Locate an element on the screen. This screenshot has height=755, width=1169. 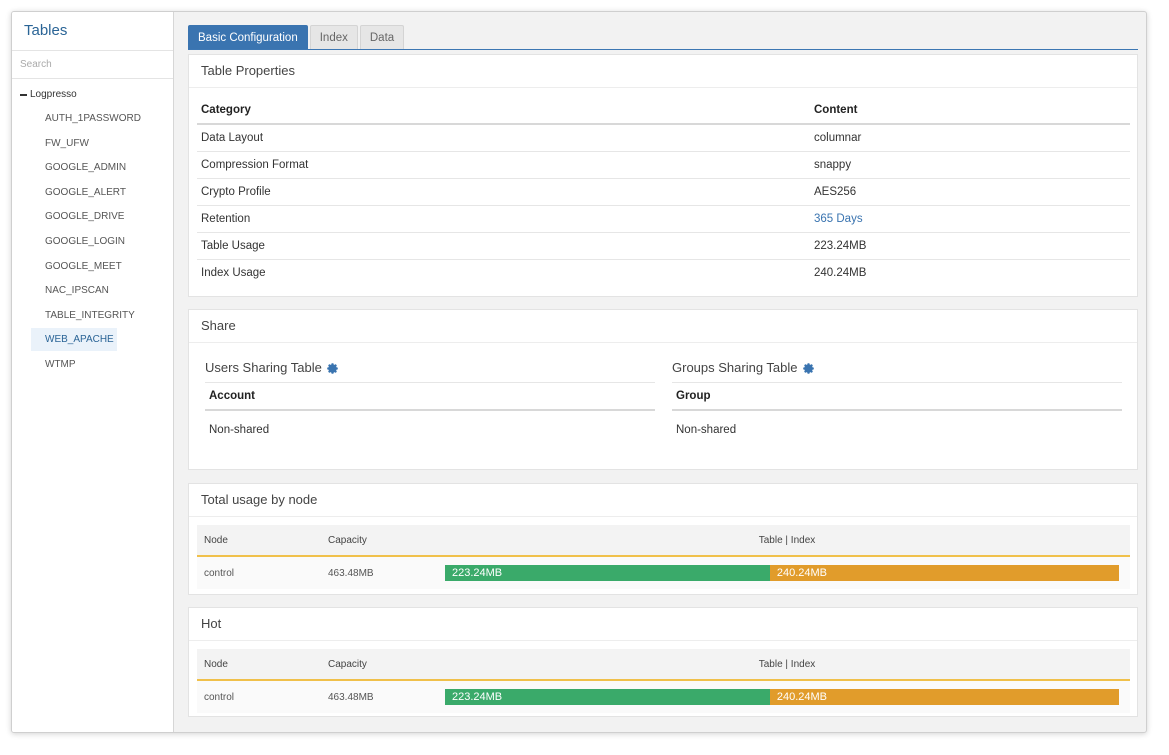
groups-header-row: Group is located at coordinates (897, 396).